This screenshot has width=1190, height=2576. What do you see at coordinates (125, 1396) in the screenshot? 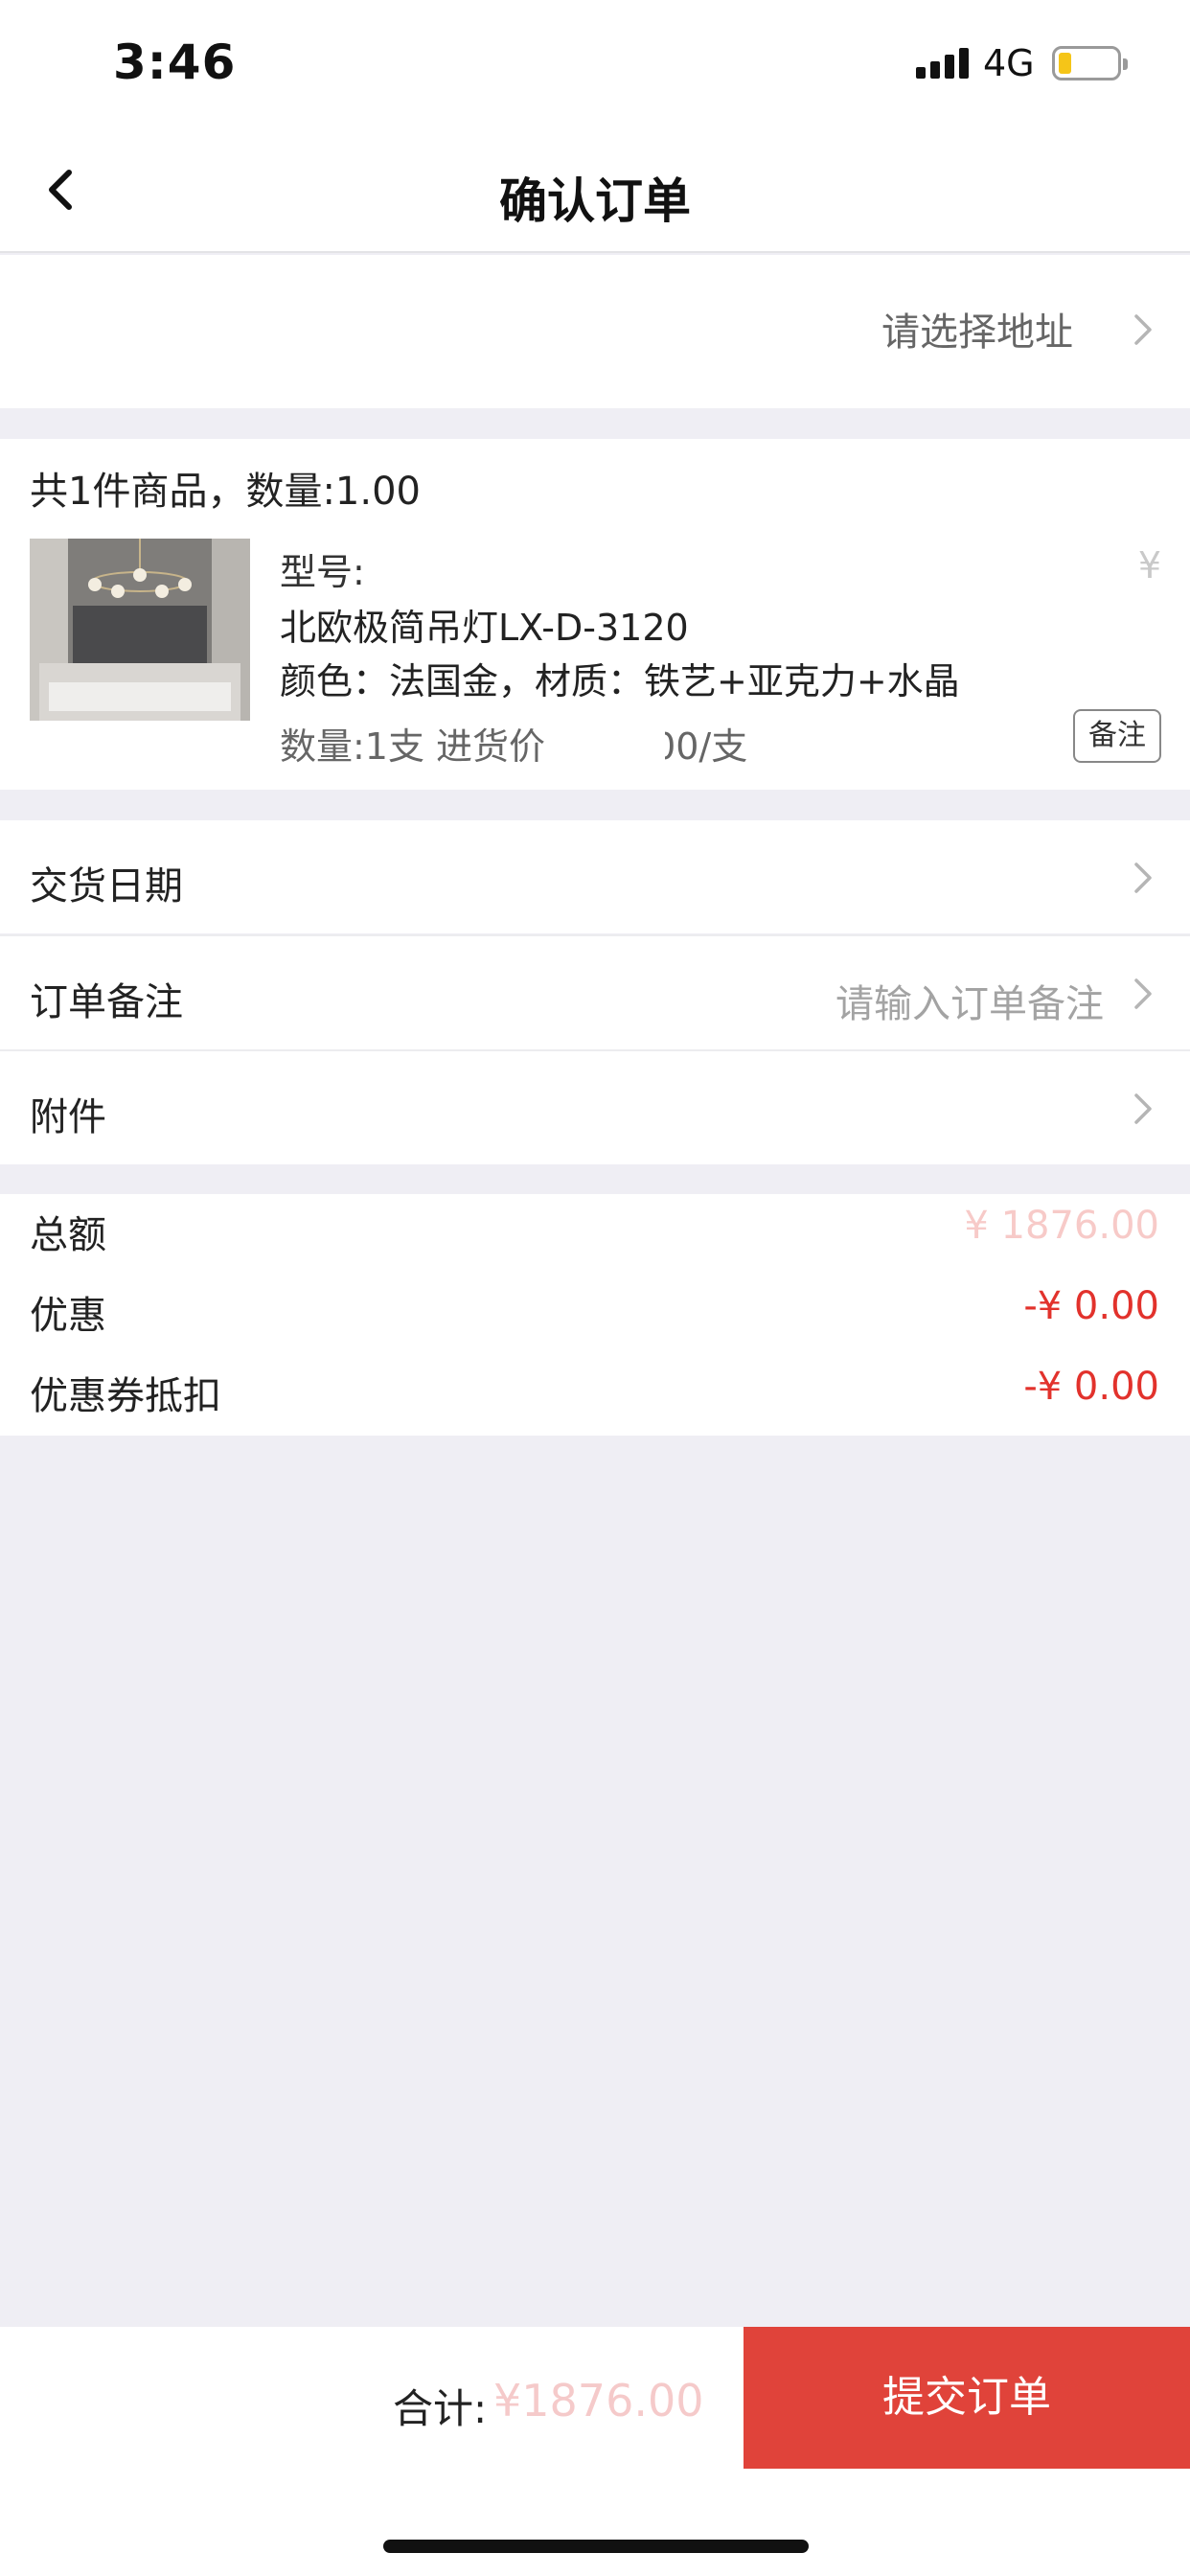
I see `coupon-label: 优惠券抵扣` at bounding box center [125, 1396].